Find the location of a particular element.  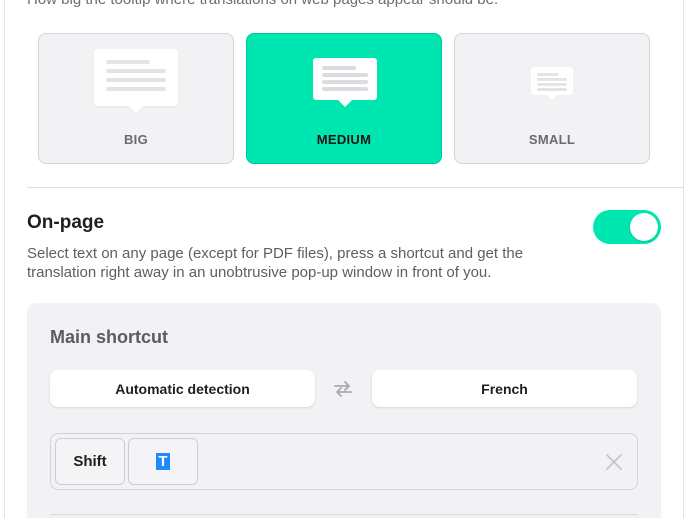

on-page-title: On-page is located at coordinates (66, 222).